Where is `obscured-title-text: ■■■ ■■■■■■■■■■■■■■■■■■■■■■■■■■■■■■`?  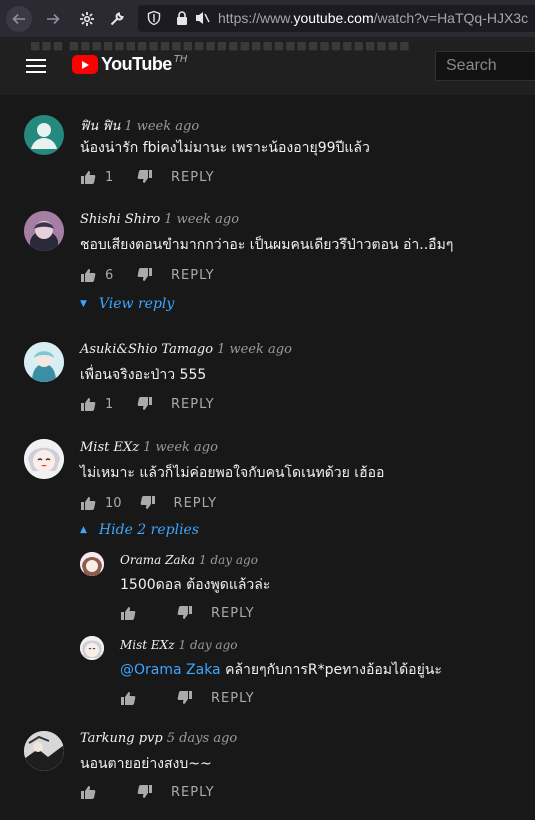
obscured-title-text: ■■■ ■■■■■■■■■■■■■■■■■■■■■■■■■■■■■■ is located at coordinates (220, 45).